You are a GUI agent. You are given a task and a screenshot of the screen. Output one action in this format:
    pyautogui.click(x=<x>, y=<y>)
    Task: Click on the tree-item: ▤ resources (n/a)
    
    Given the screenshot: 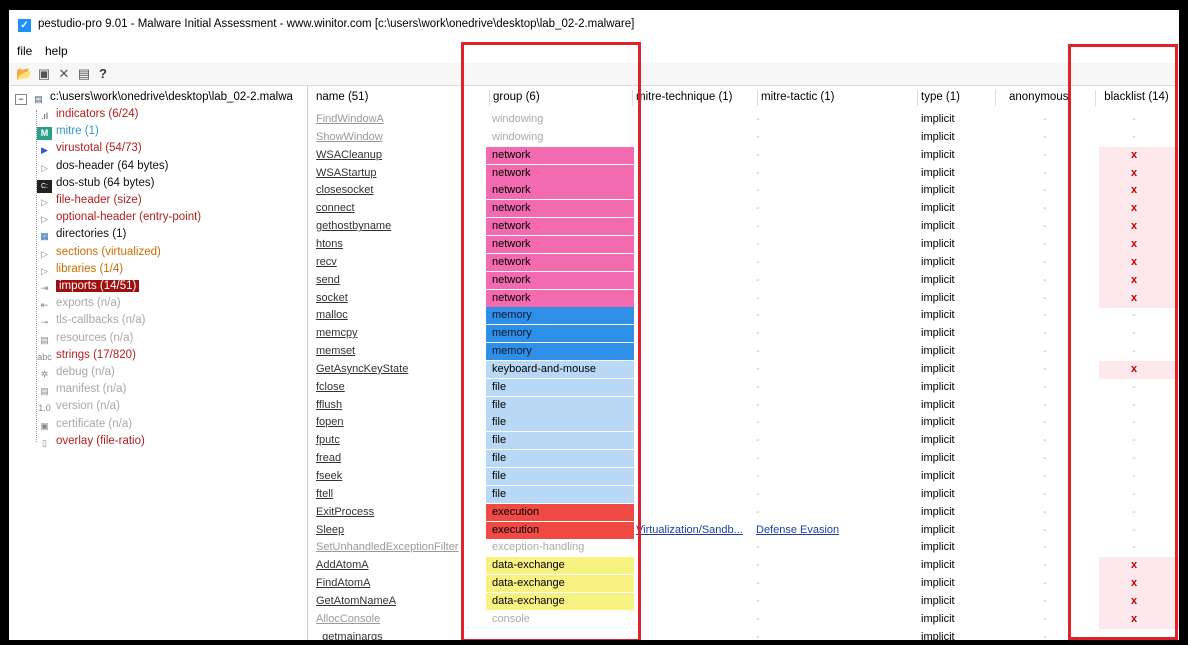 What is the action you would take?
    pyautogui.click(x=85, y=338)
    